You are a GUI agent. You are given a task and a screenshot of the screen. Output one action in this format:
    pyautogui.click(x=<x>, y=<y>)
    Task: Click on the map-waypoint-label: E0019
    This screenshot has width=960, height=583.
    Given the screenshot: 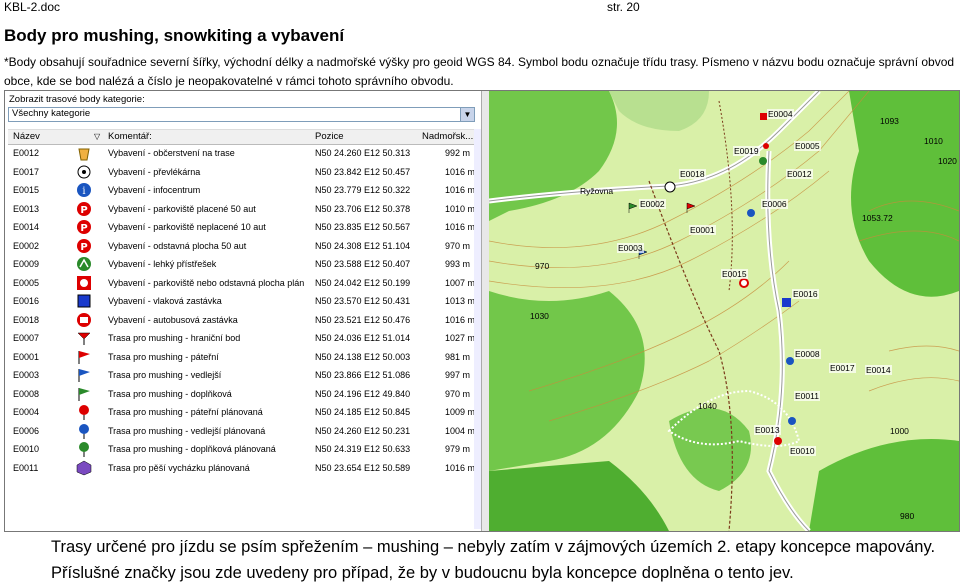 What is the action you would take?
    pyautogui.click(x=746, y=151)
    